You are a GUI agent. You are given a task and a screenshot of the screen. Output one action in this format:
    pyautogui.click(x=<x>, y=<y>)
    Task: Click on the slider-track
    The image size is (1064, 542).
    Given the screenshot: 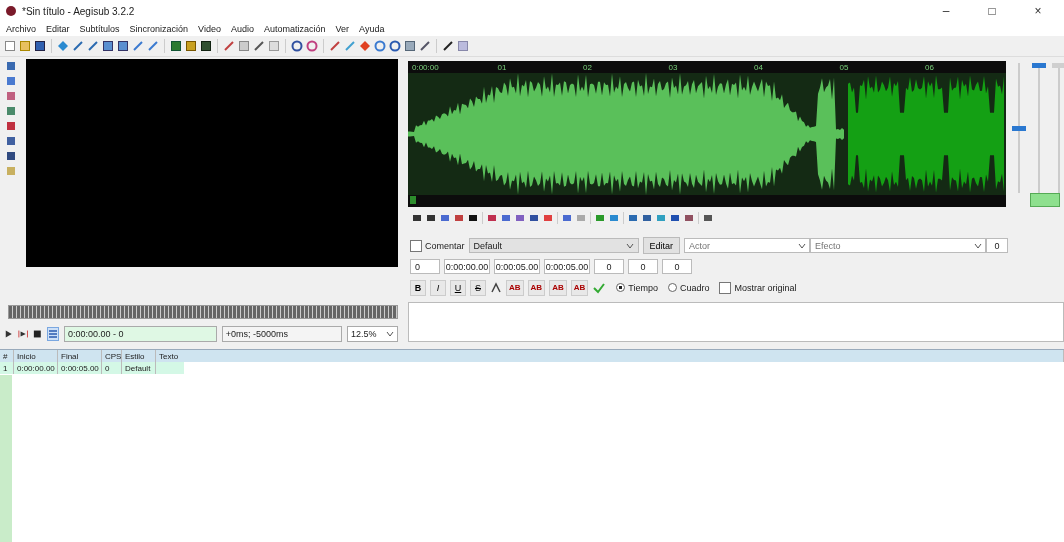 What is the action you would take?
    pyautogui.click(x=1058, y=128)
    